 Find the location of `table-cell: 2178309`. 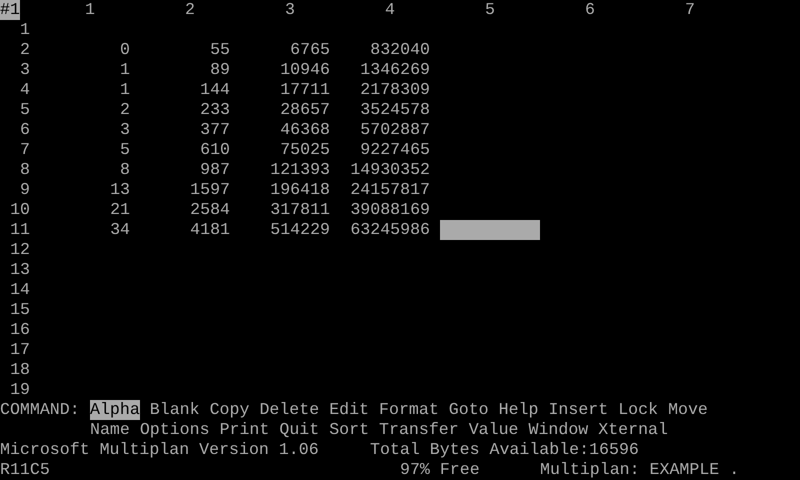

table-cell: 2178309 is located at coordinates (395, 90).